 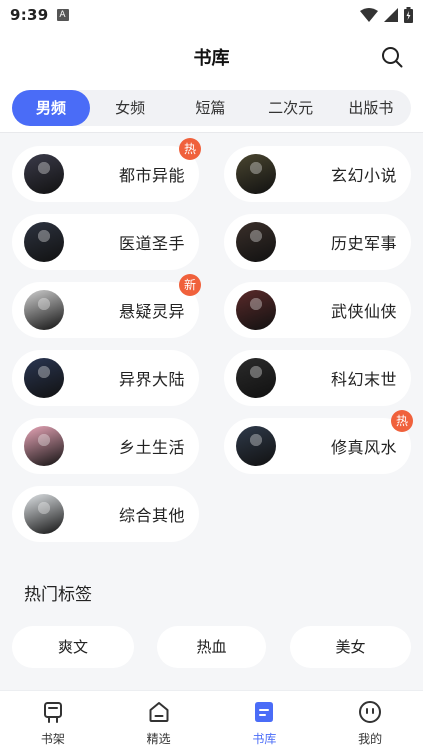 What do you see at coordinates (317, 242) in the screenshot?
I see `category-card-history: 历史军事` at bounding box center [317, 242].